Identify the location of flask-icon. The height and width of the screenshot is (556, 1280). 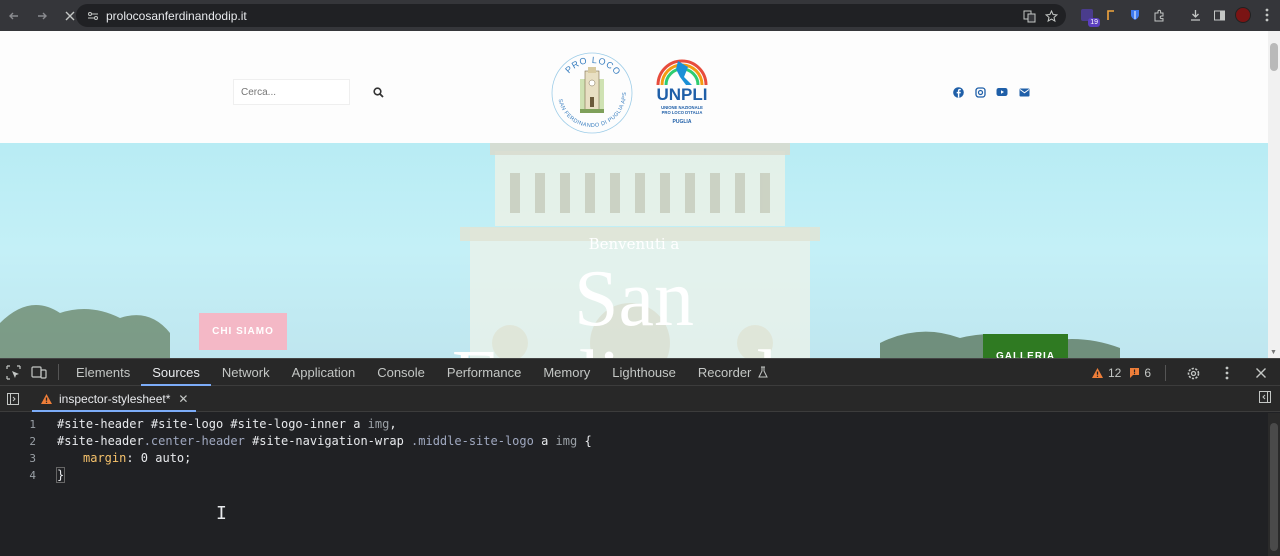
(763, 372).